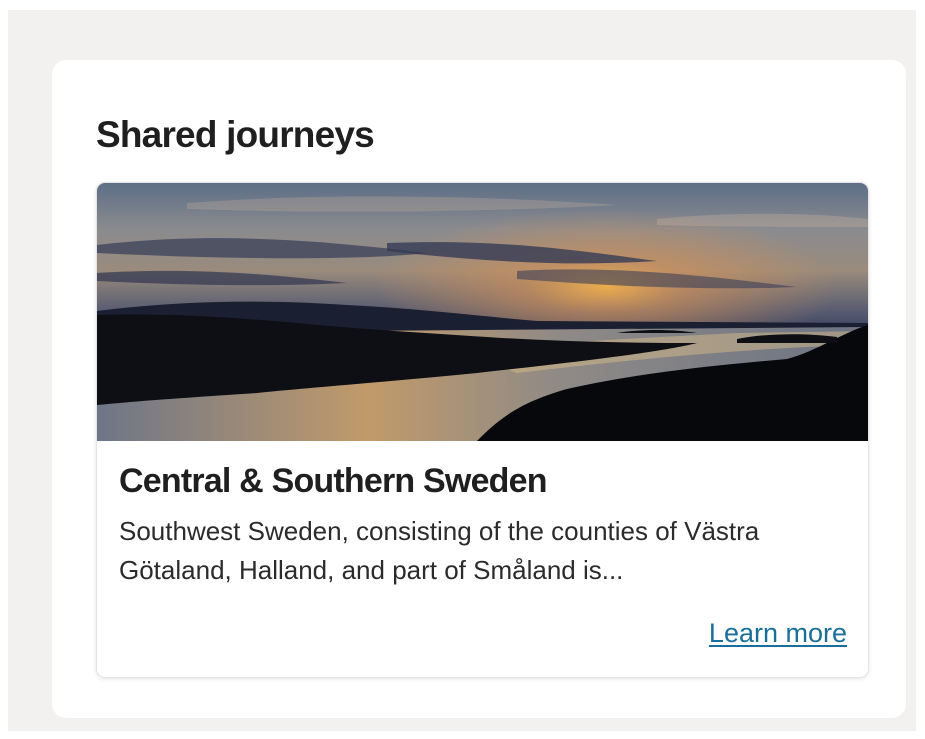  What do you see at coordinates (333, 481) in the screenshot?
I see `journey-card-title: Central & Southern Sweden` at bounding box center [333, 481].